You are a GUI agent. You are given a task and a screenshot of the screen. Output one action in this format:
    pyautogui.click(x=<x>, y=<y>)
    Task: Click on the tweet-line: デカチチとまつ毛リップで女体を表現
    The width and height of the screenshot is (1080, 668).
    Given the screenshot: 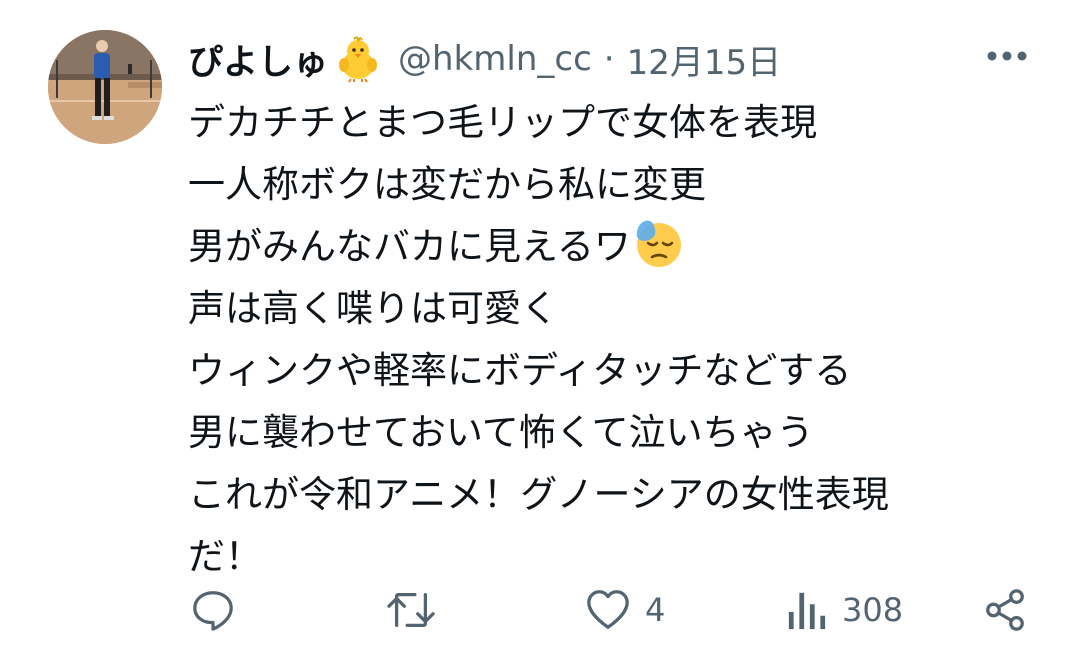 What is the action you would take?
    pyautogui.click(x=502, y=122)
    